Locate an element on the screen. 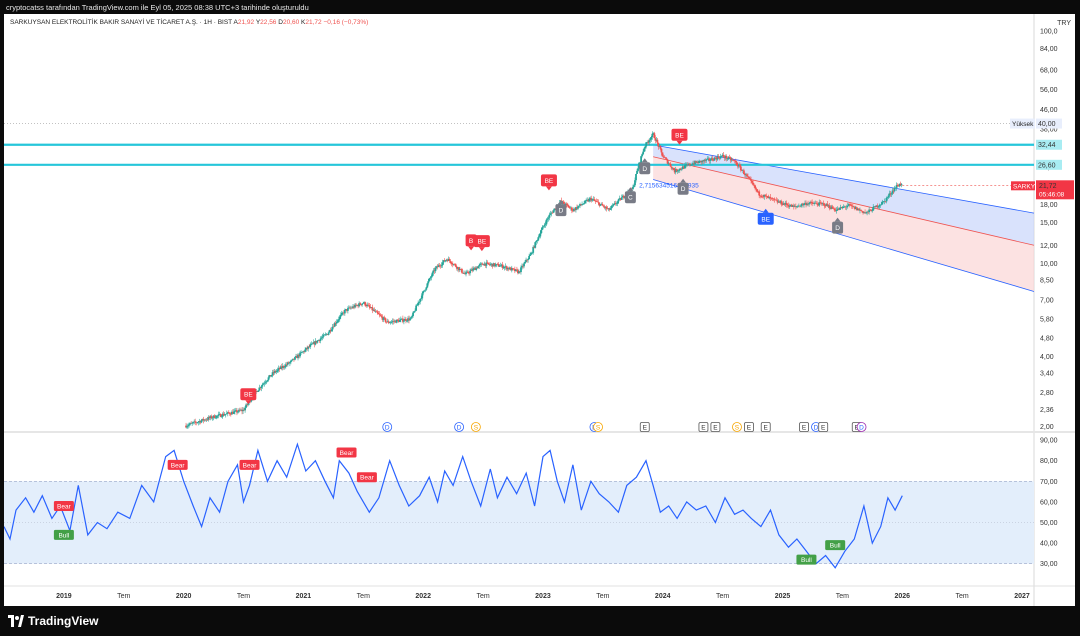  level-price-value: 40,00 is located at coordinates (1047, 124).